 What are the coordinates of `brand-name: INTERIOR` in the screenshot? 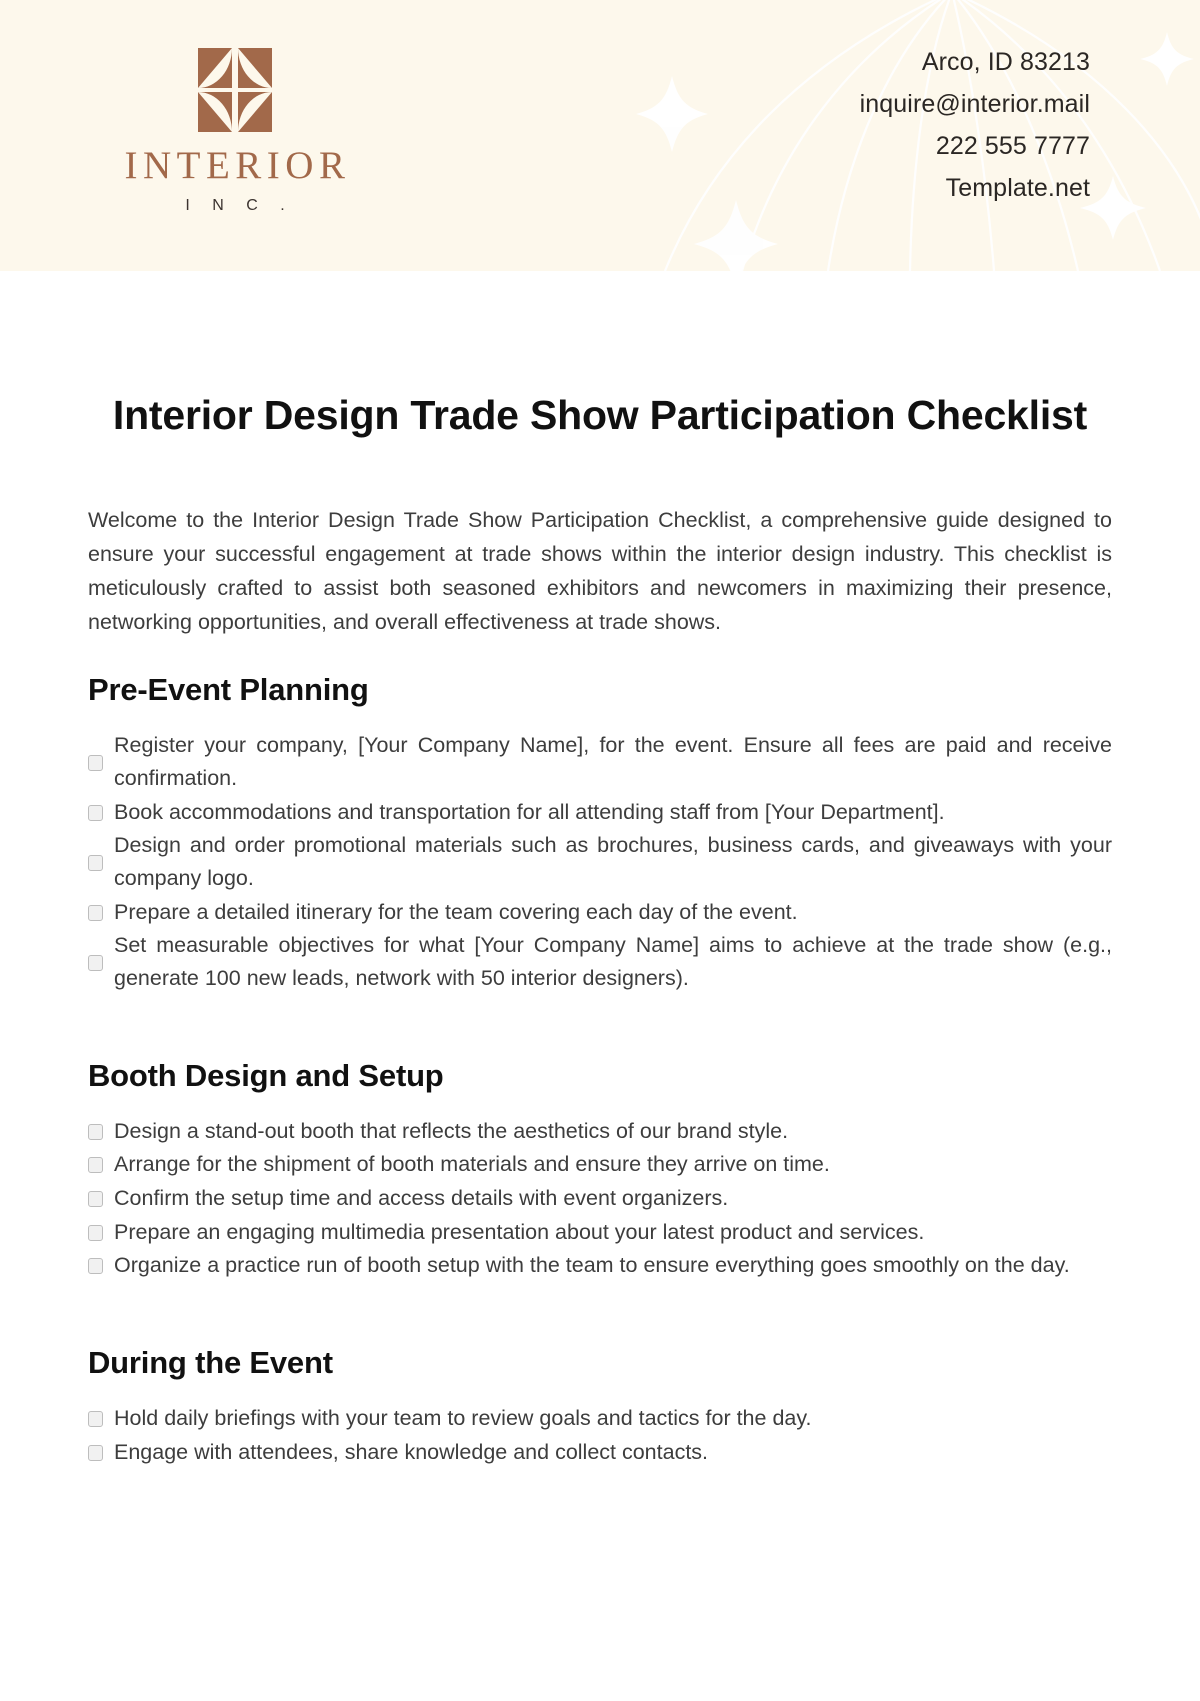 It's located at (237, 165).